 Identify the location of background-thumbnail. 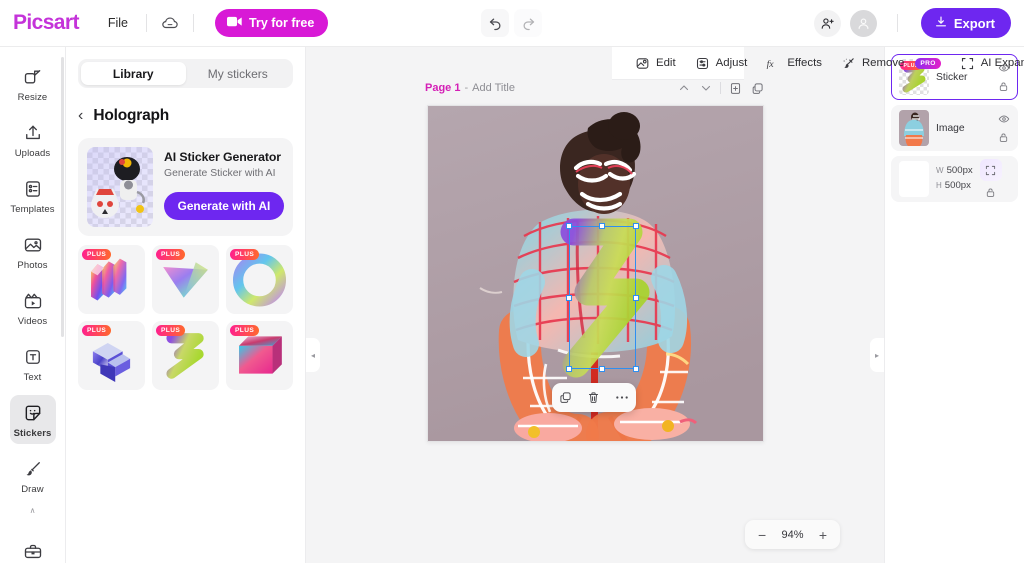
(914, 179).